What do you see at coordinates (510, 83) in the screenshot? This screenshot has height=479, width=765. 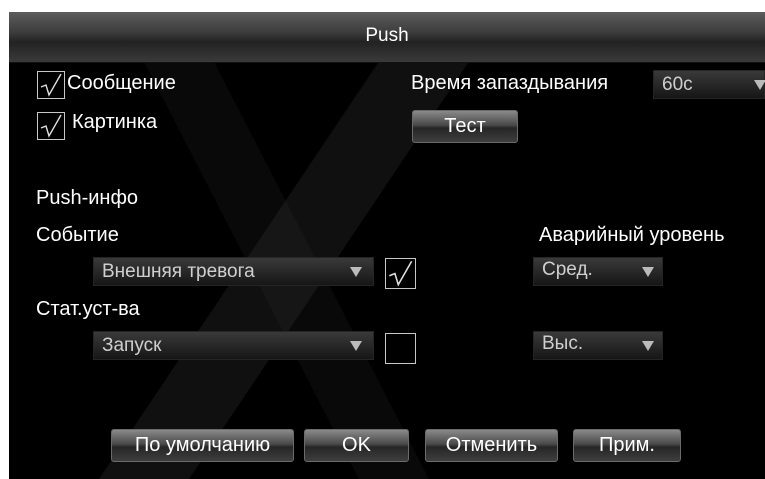 I see `delay-label: Время запаздывания` at bounding box center [510, 83].